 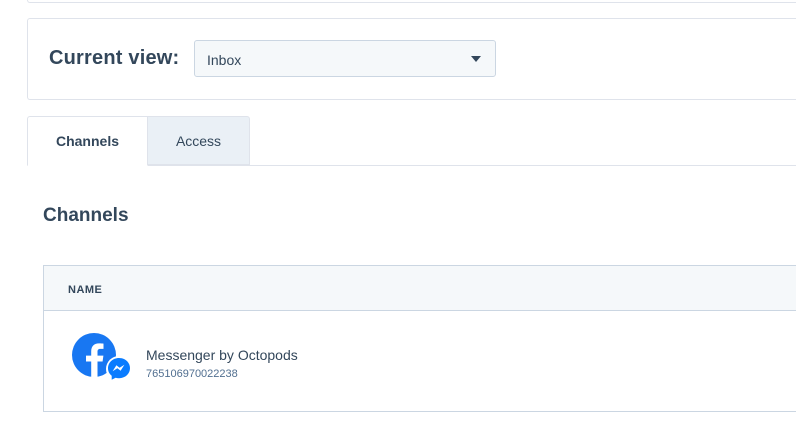 I want to click on channel-id: 765106970022238, so click(x=192, y=374).